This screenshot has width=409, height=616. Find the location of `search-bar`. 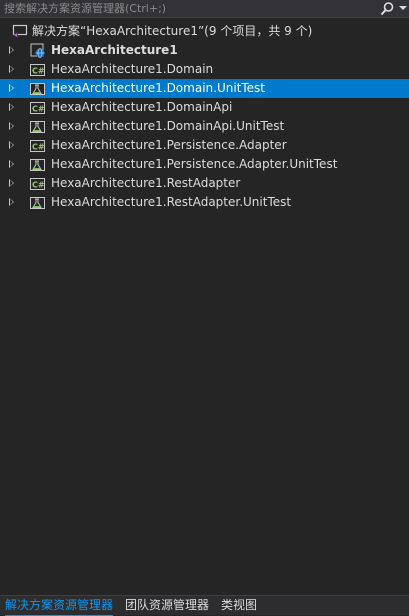

search-bar is located at coordinates (204, 9).